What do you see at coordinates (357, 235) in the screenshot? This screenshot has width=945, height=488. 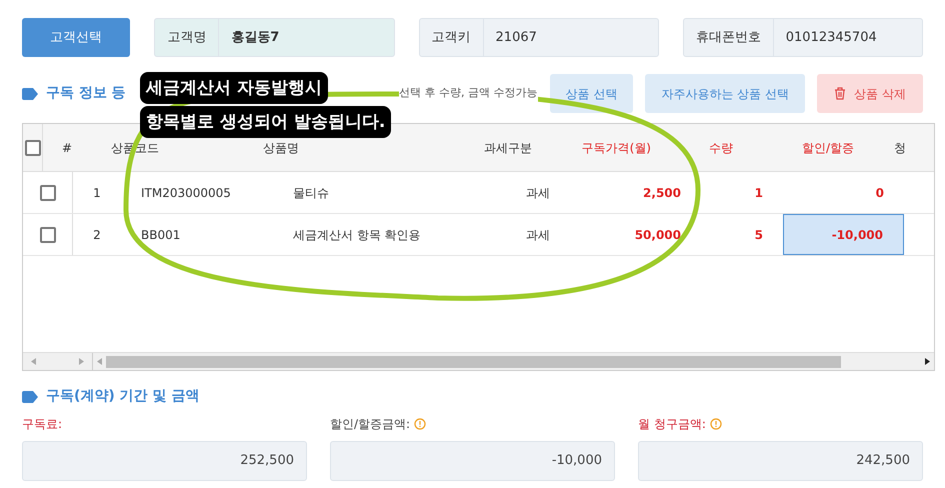 I see `table-cell-text: 세금계산서 항목 확인용` at bounding box center [357, 235].